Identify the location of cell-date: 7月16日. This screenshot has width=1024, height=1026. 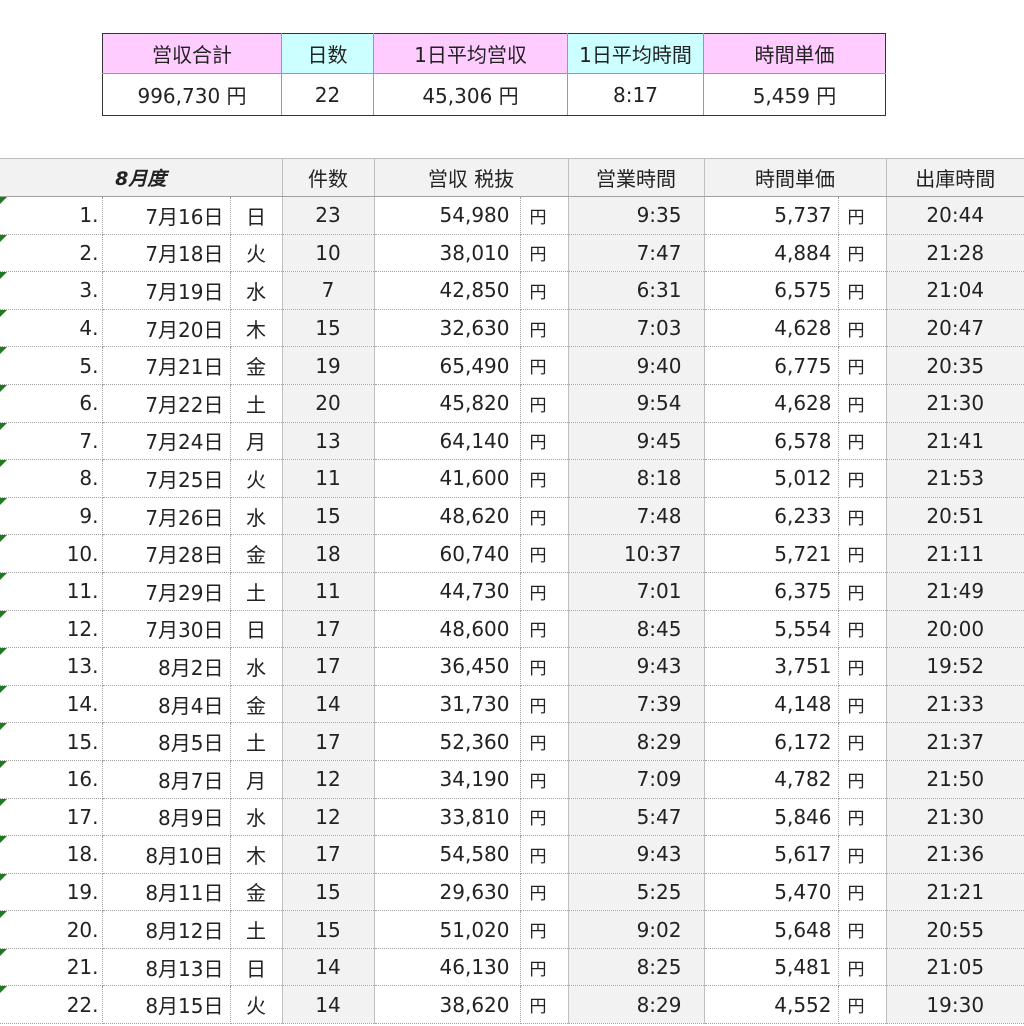
(166, 215).